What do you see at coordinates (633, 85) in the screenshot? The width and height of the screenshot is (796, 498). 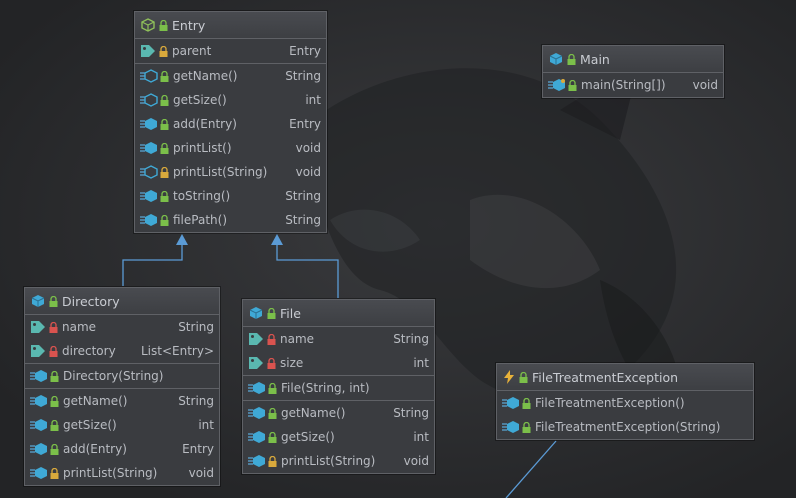 I see `main-method-row: main(String[]) void` at bounding box center [633, 85].